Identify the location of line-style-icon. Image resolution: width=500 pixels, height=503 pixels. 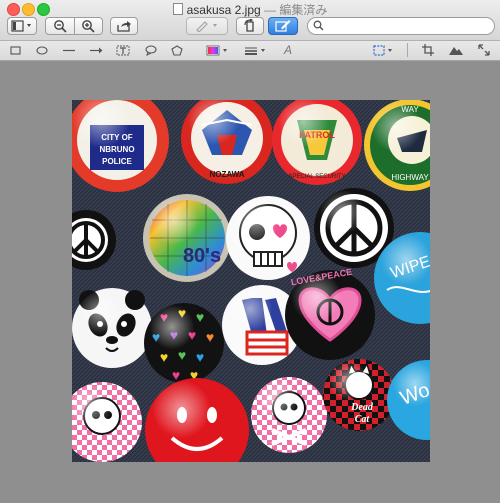
(256, 50).